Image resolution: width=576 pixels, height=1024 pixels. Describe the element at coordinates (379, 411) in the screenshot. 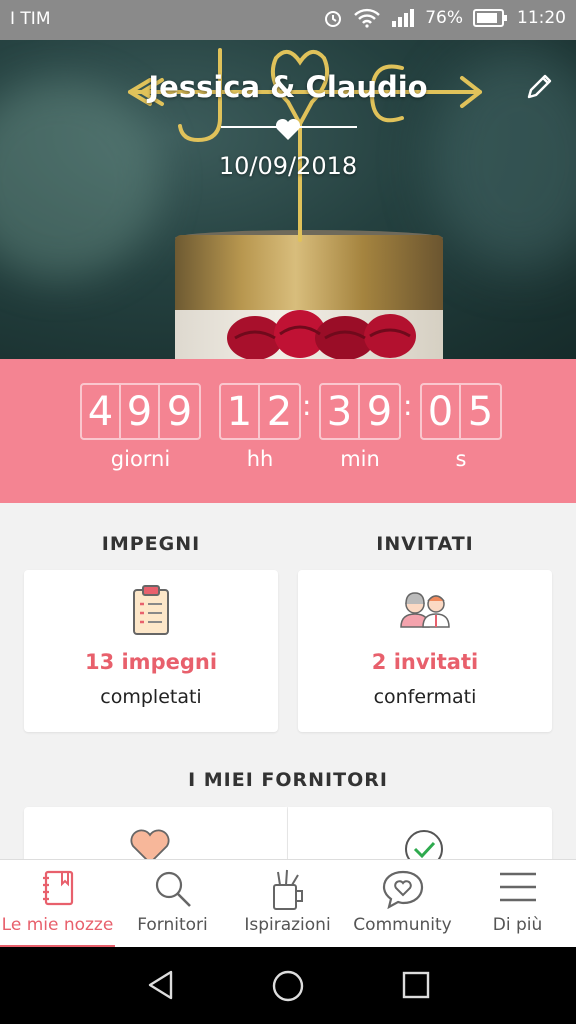

I see `minutes-digit: 9` at that location.